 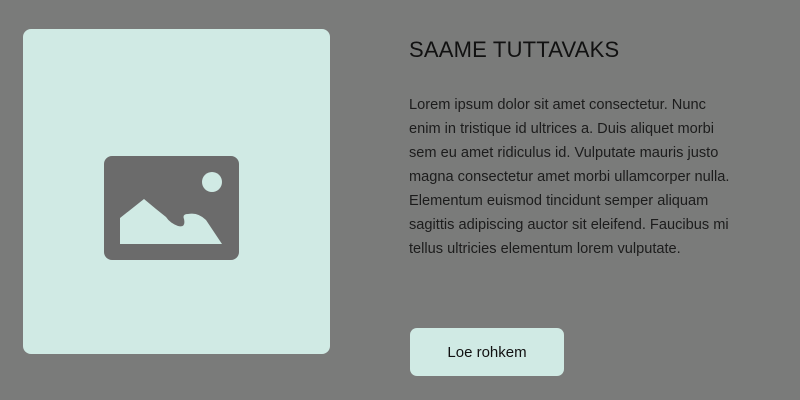 I want to click on read-more-button: Loe rohkem, so click(x=487, y=352).